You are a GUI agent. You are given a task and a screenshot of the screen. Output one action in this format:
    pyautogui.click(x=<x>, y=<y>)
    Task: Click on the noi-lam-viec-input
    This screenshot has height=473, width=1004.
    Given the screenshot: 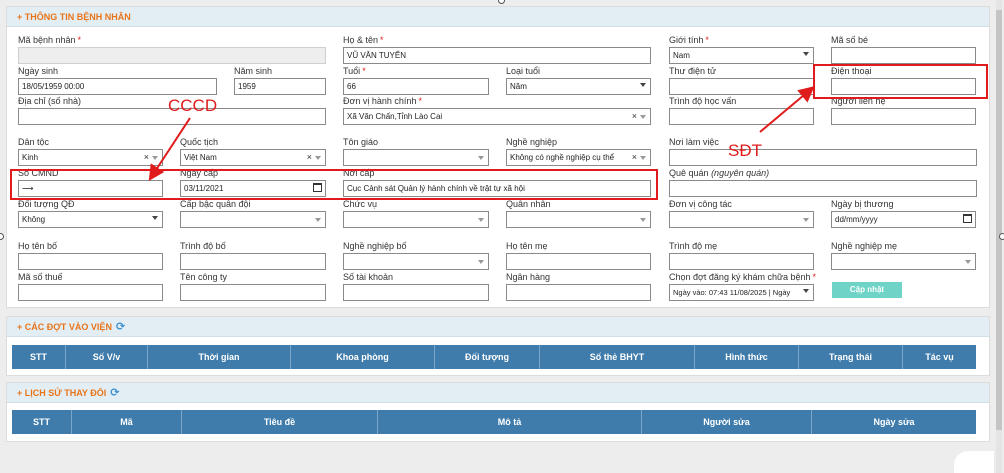 What is the action you would take?
    pyautogui.click(x=823, y=157)
    